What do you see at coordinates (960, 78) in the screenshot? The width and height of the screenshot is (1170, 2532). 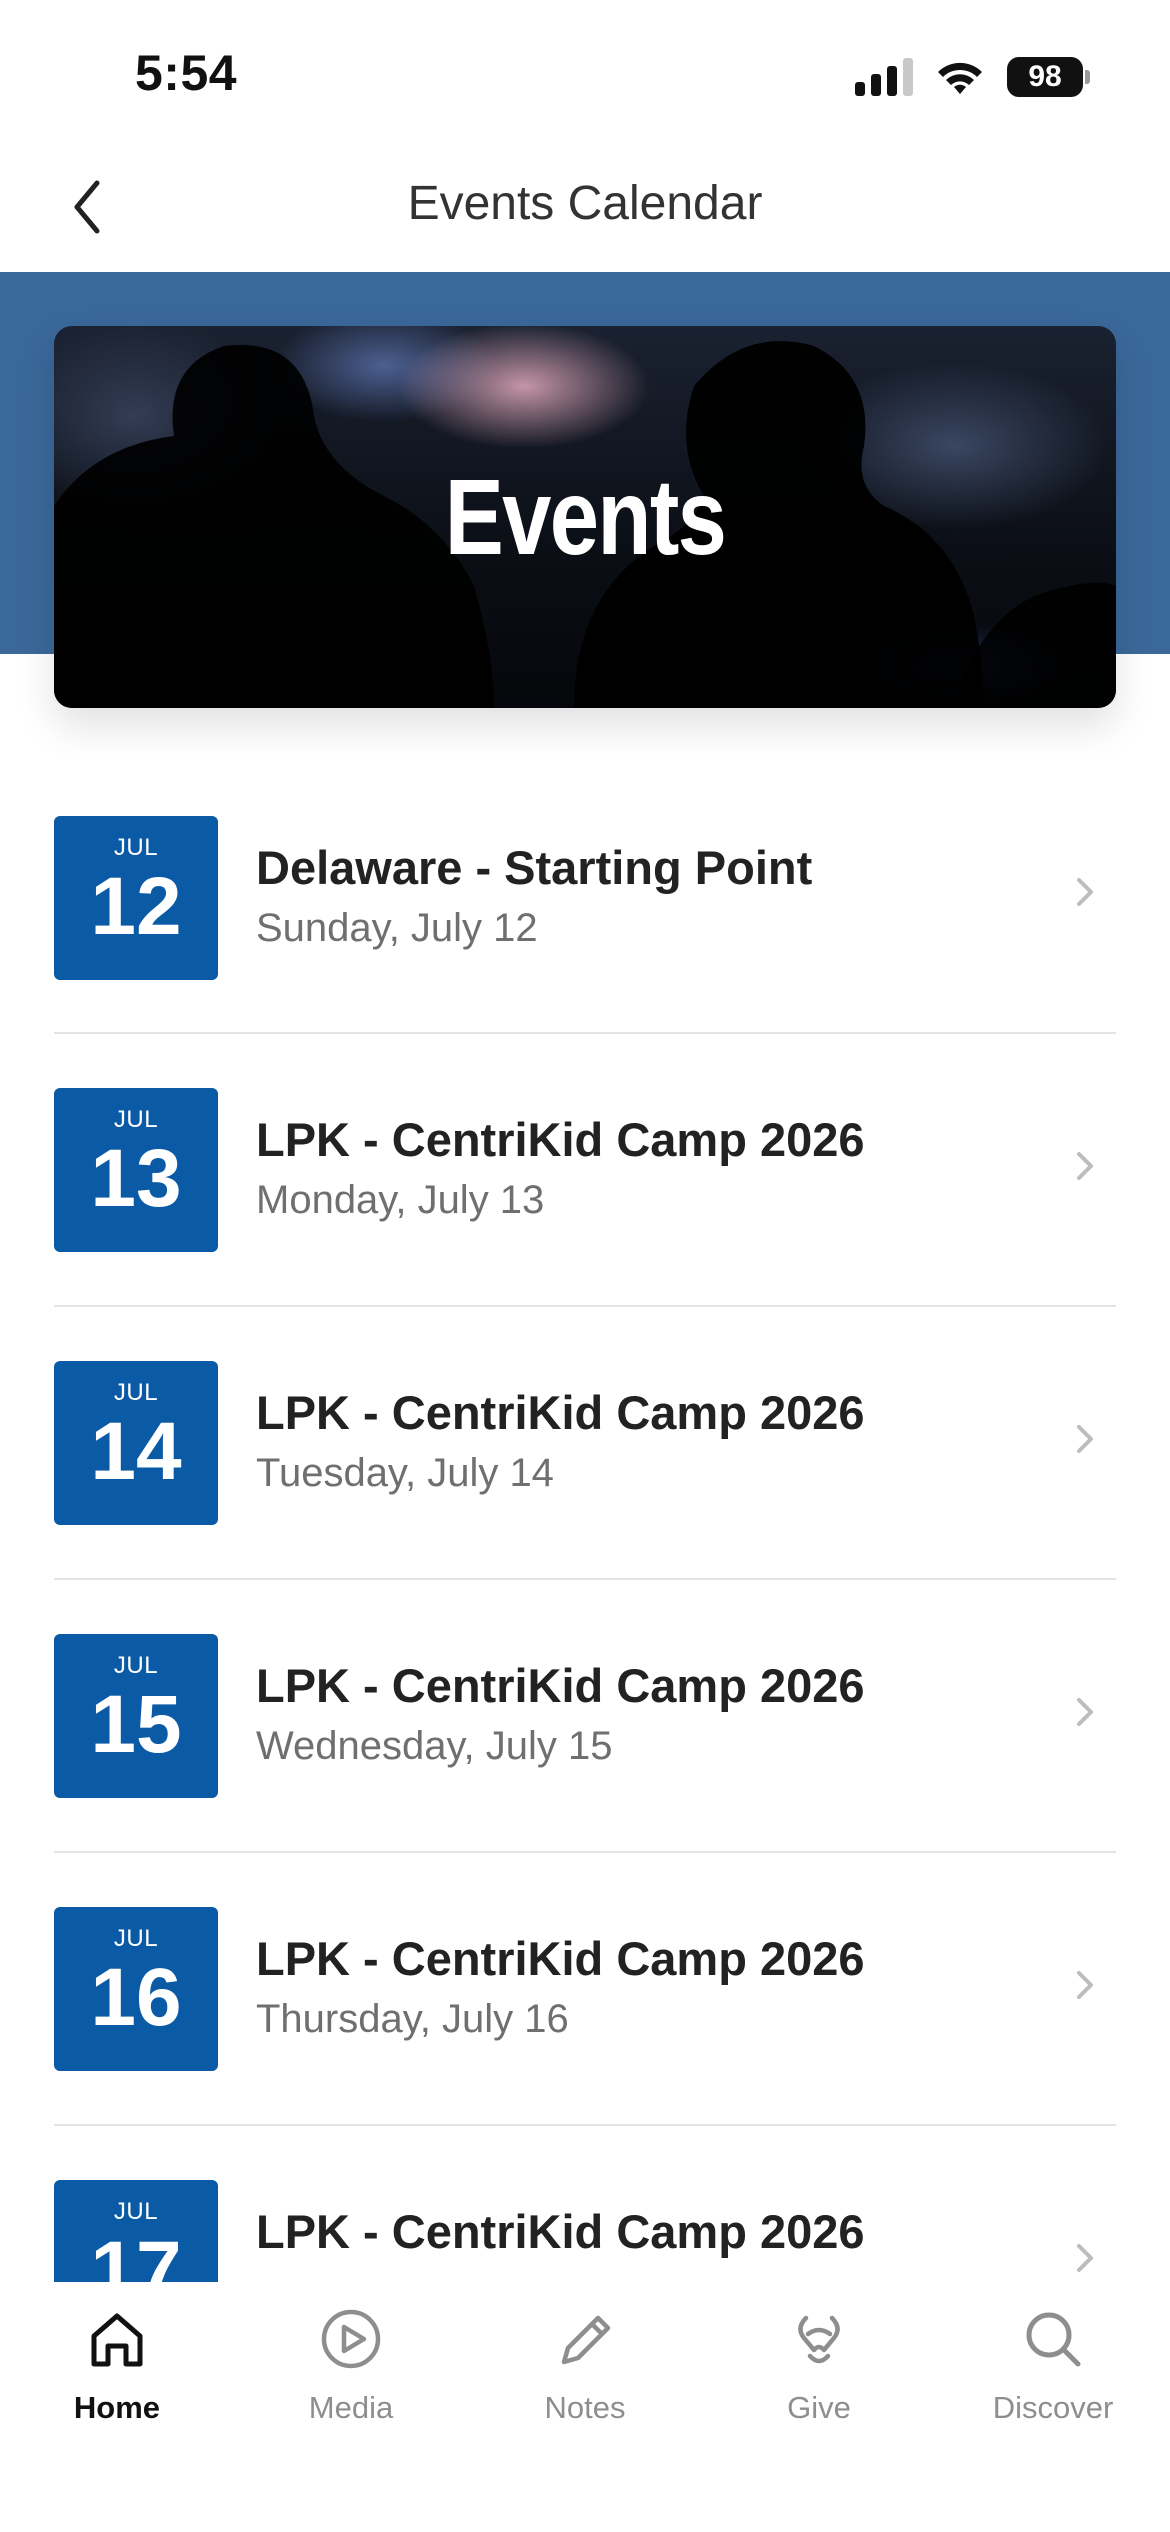 I see `wifi-icon` at bounding box center [960, 78].